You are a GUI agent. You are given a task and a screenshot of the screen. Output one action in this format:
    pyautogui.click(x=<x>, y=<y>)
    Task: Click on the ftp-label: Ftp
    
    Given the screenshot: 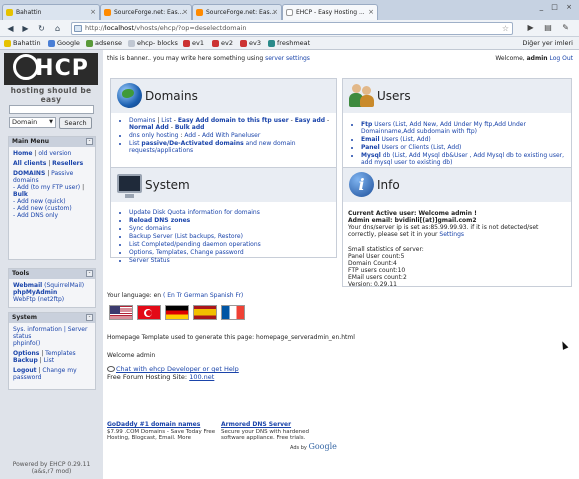 What is the action you would take?
    pyautogui.click(x=366, y=124)
    